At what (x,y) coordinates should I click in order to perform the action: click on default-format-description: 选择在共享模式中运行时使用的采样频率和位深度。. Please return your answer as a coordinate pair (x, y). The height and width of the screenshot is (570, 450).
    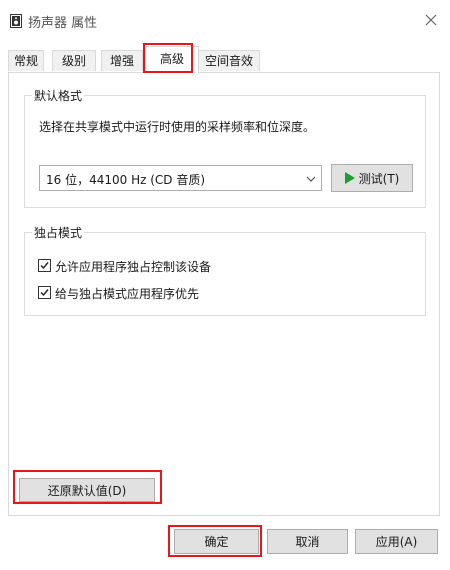
    Looking at the image, I should click on (177, 127).